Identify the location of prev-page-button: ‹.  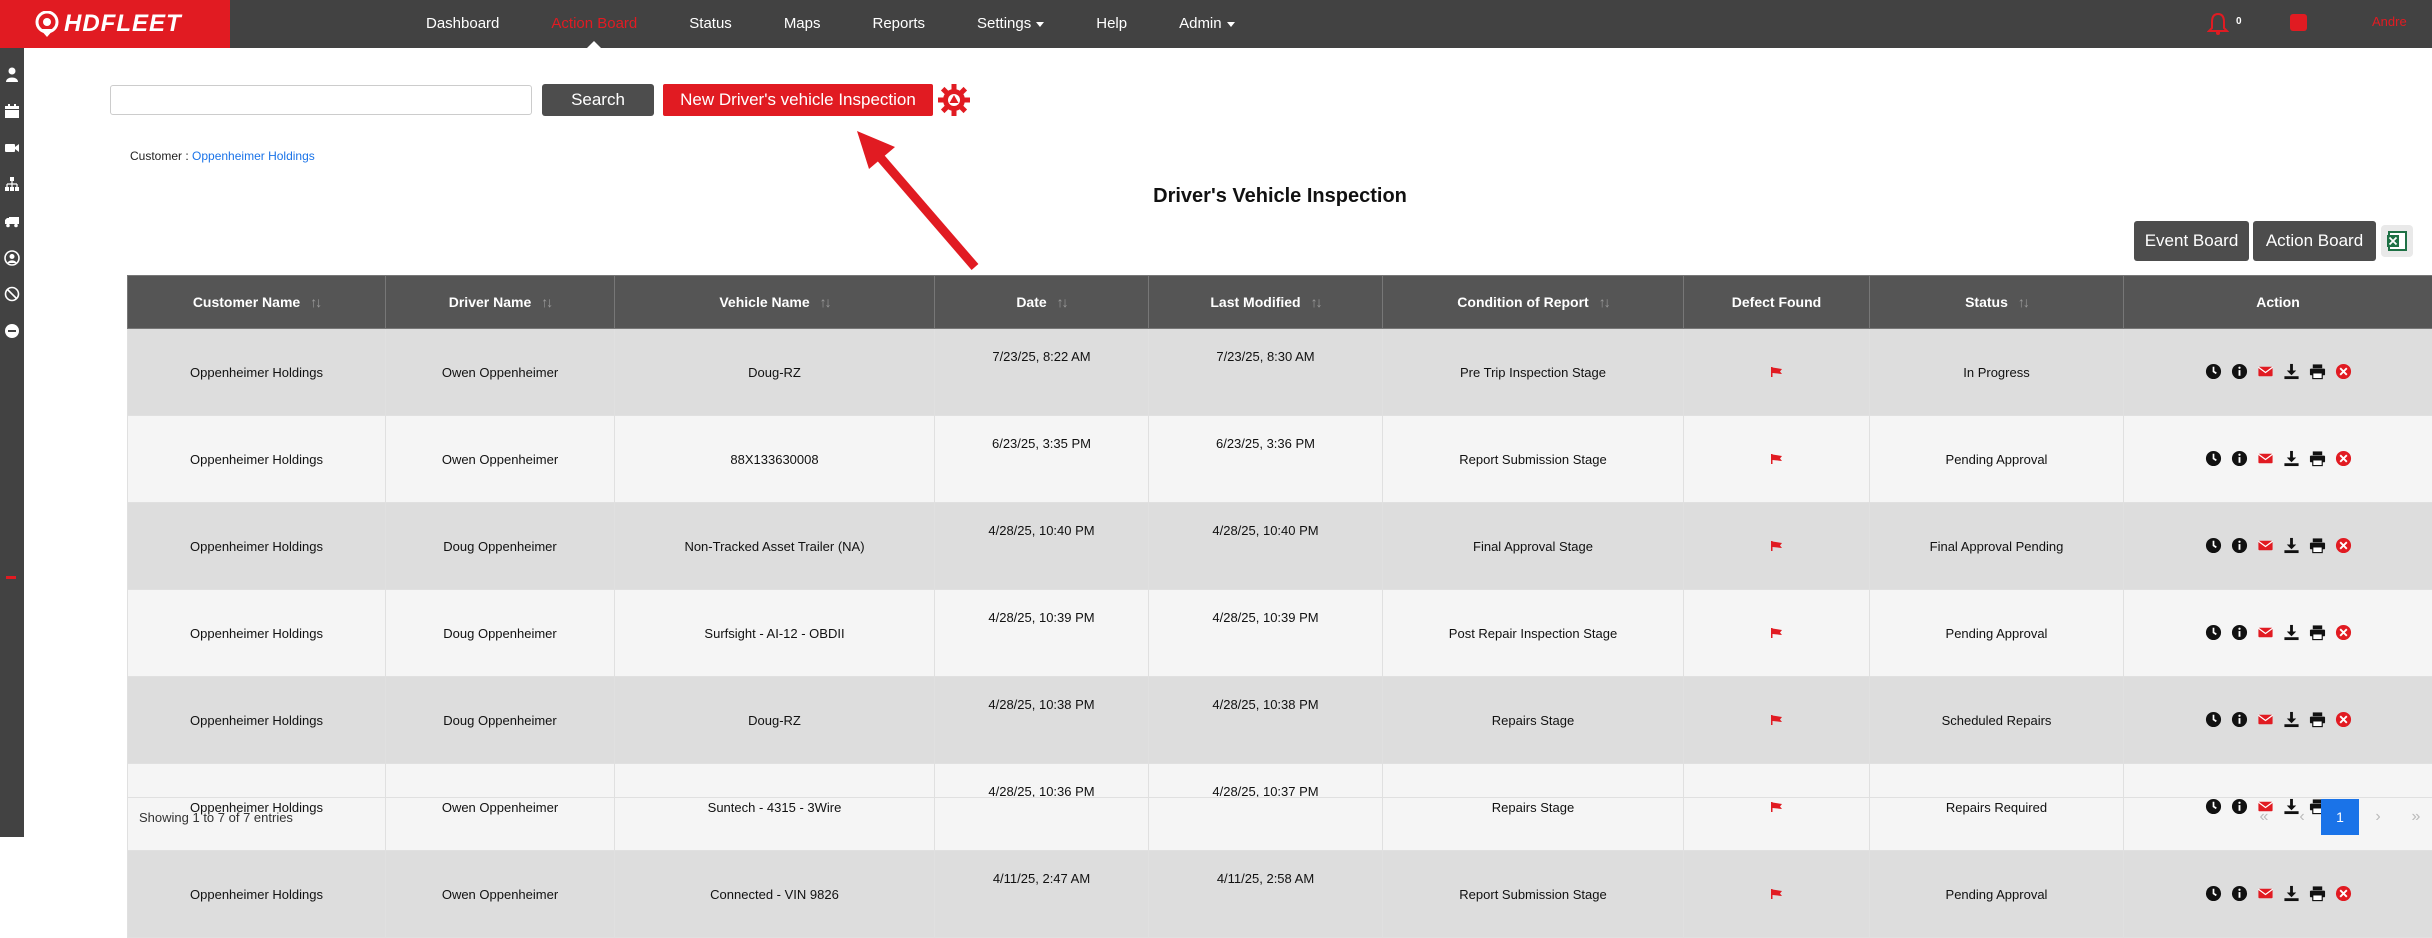
(2302, 817).